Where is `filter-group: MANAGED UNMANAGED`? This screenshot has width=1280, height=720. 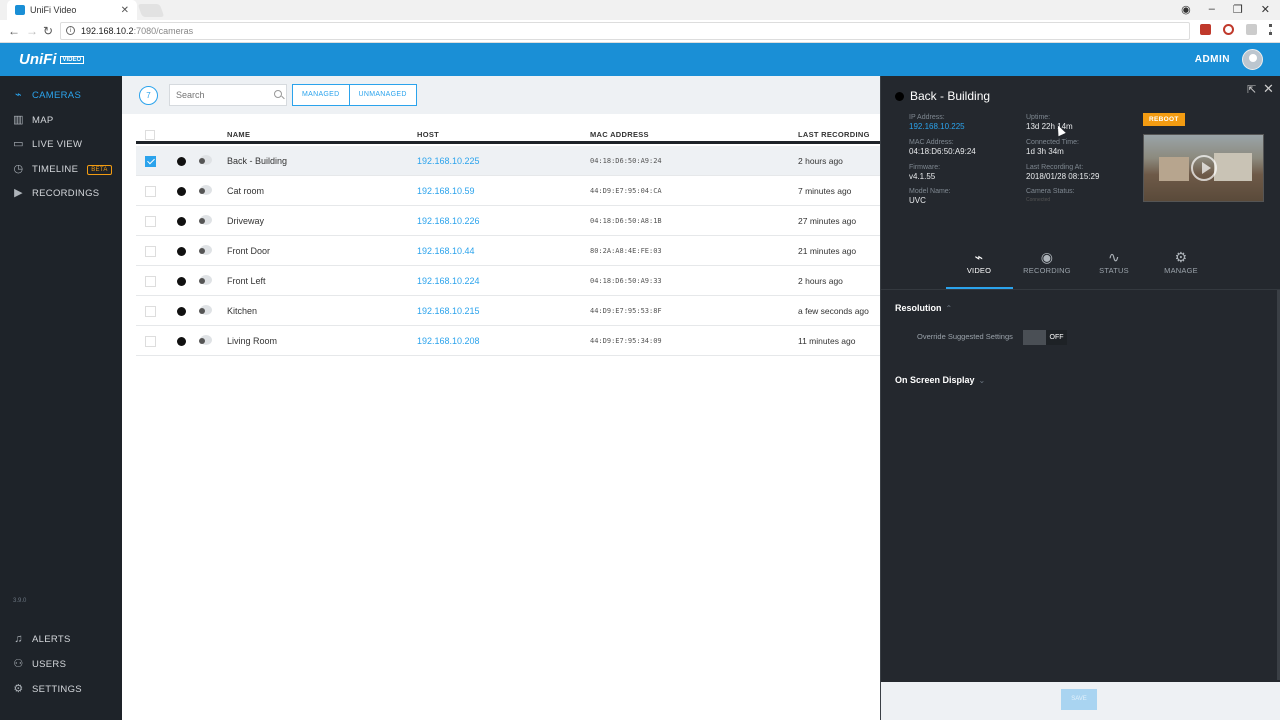 filter-group: MANAGED UNMANAGED is located at coordinates (354, 95).